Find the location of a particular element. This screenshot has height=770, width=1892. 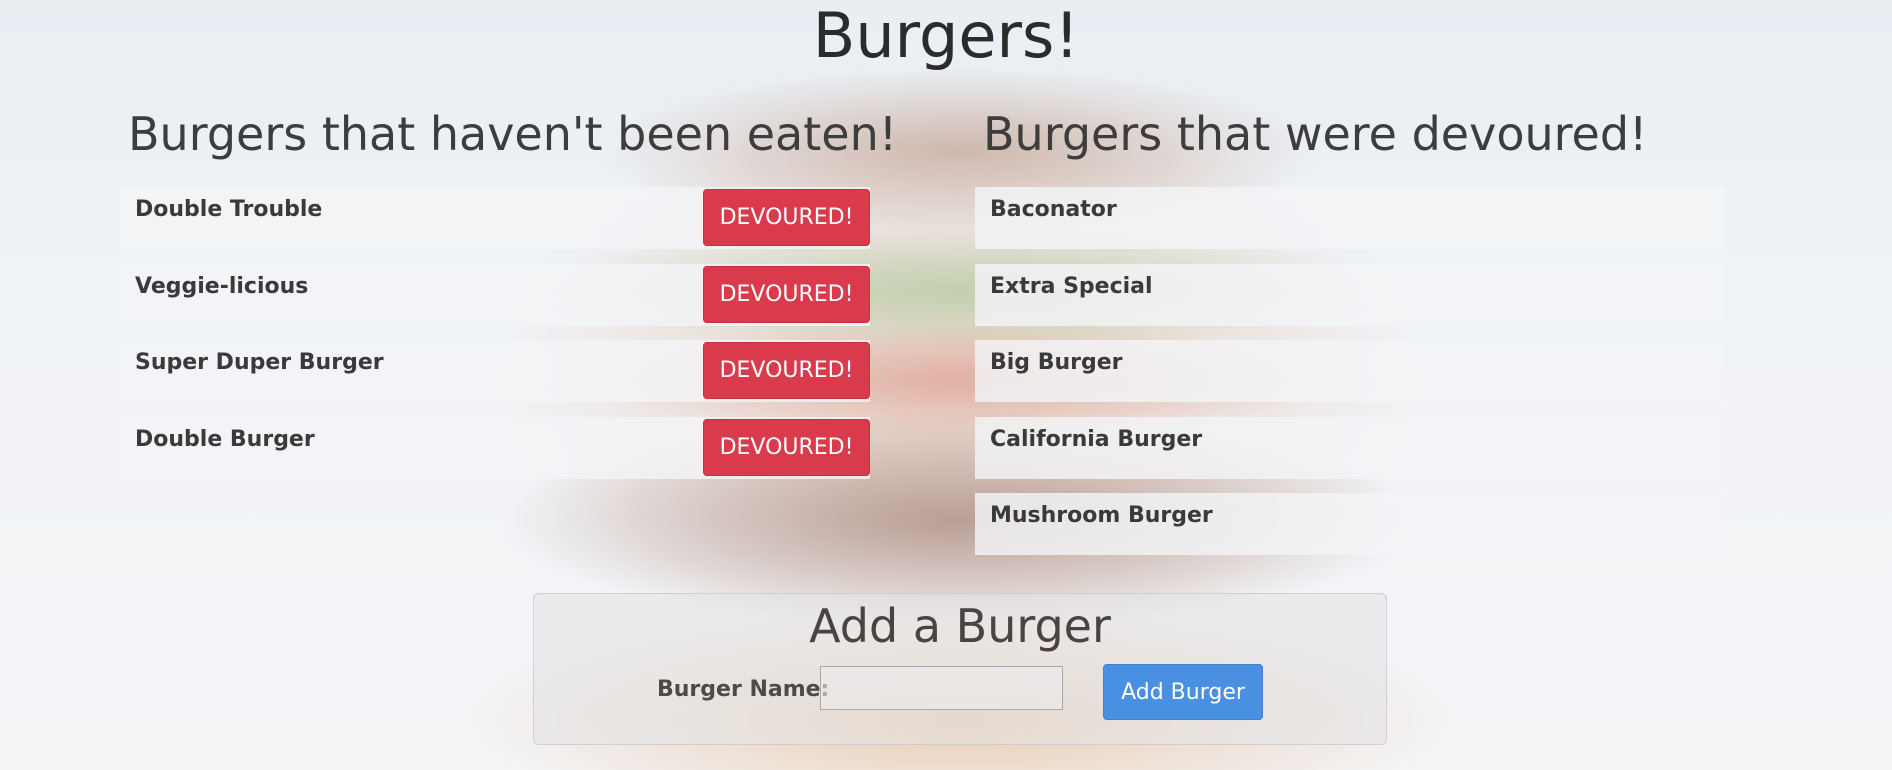

devoured-heading: Burgers that were devoured! is located at coordinates (1315, 134).